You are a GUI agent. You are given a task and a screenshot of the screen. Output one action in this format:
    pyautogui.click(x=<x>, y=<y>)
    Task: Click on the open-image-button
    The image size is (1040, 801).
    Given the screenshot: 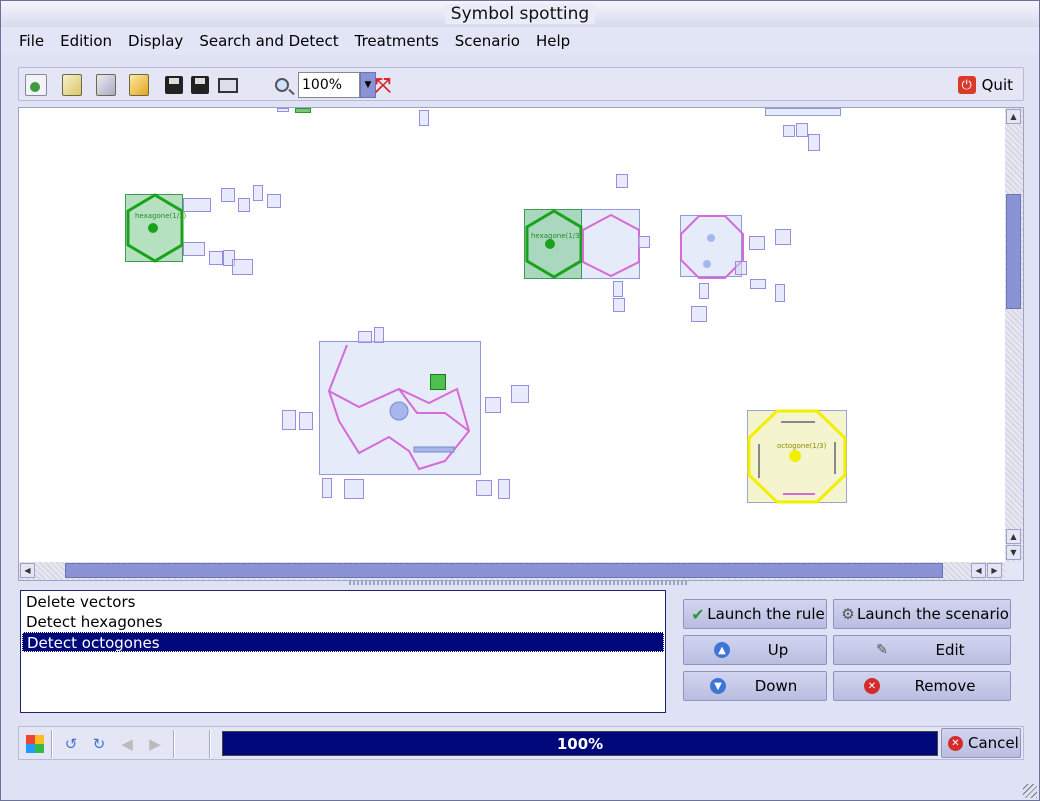 What is the action you would take?
    pyautogui.click(x=72, y=85)
    